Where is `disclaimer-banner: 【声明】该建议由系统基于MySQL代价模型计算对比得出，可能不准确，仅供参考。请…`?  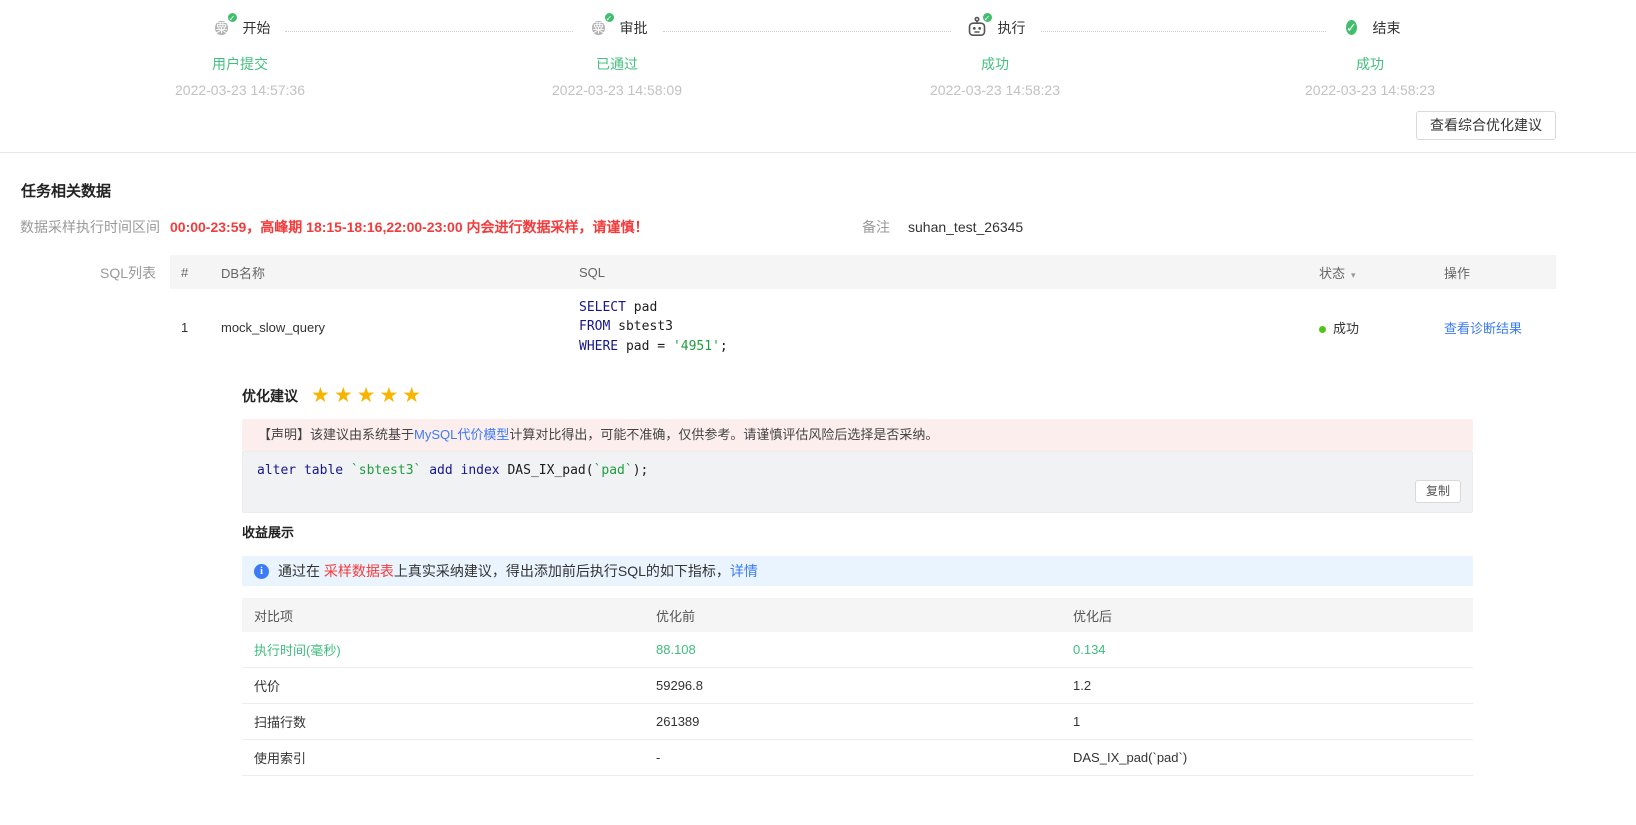 disclaimer-banner: 【声明】该建议由系统基于MySQL代价模型计算对比得出，可能不准确，仅供参考。请… is located at coordinates (857, 435).